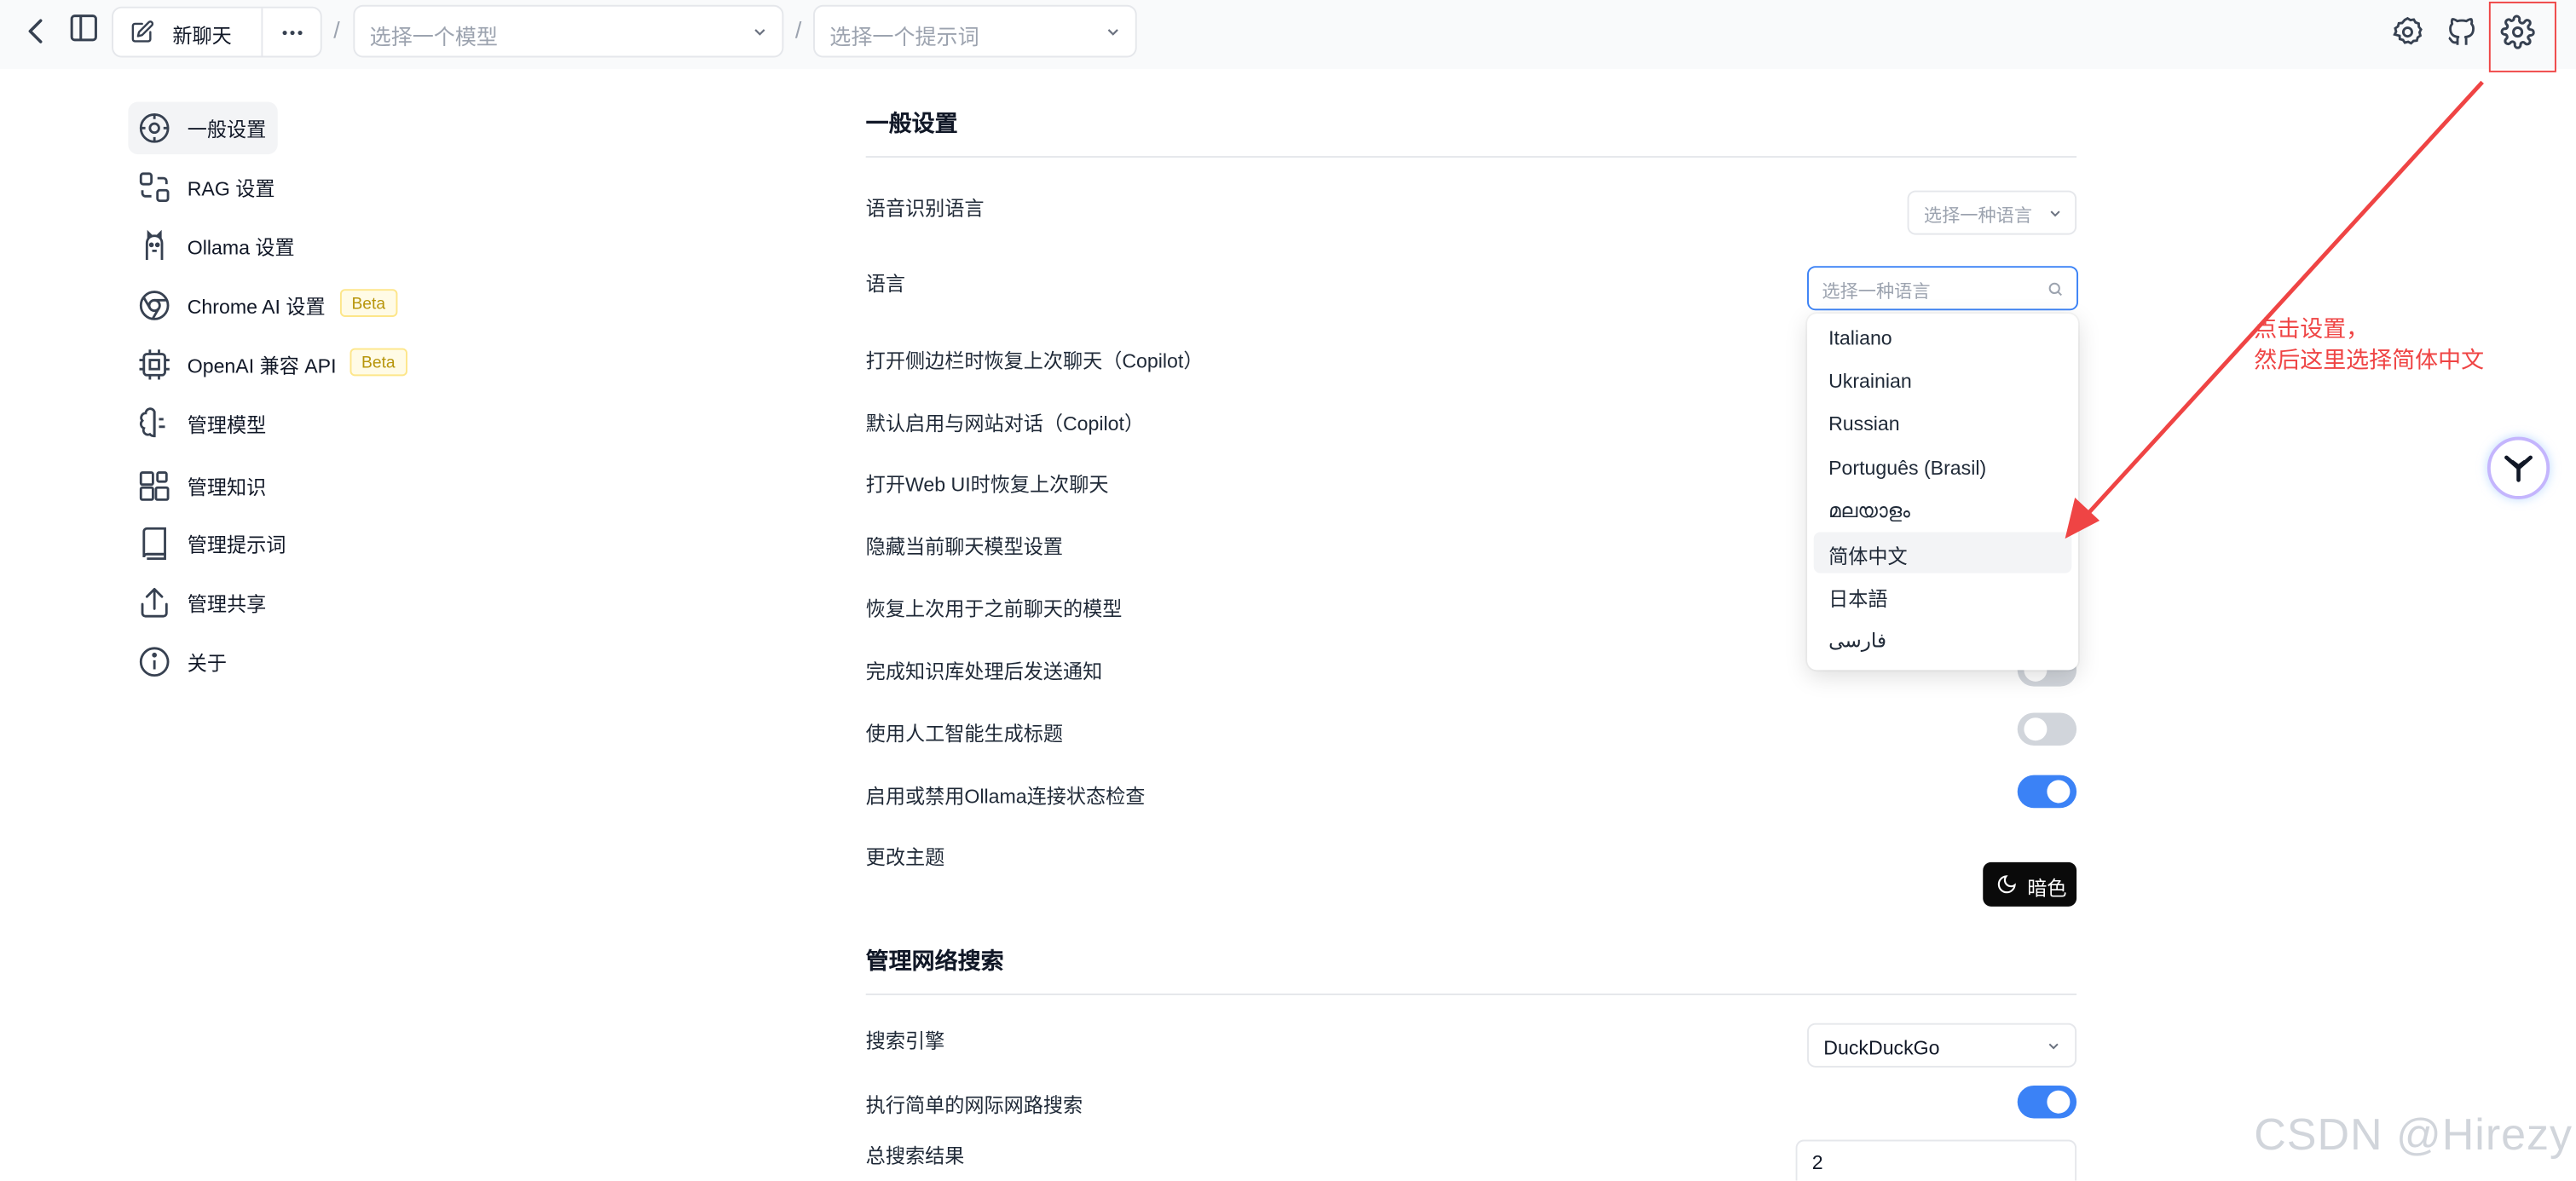 The height and width of the screenshot is (1181, 2576). What do you see at coordinates (2369, 359) in the screenshot?
I see `annotation-text: 然后这里选择简体中文` at bounding box center [2369, 359].